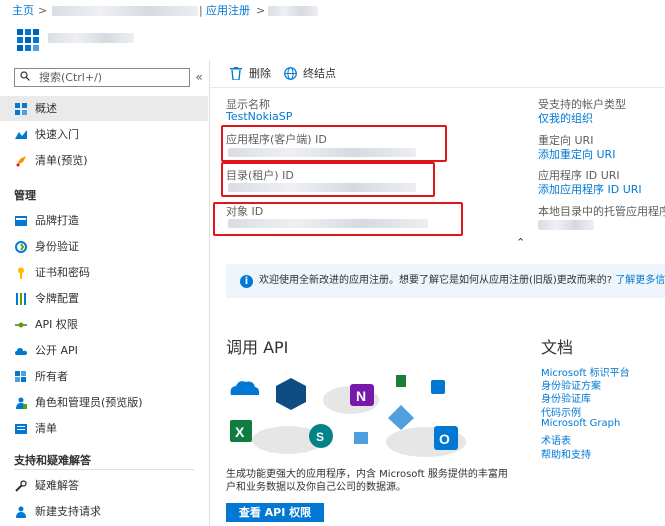 The image size is (665, 526). What do you see at coordinates (556, 439) in the screenshot?
I see `doc-link-glossary: 术语表` at bounding box center [556, 439].